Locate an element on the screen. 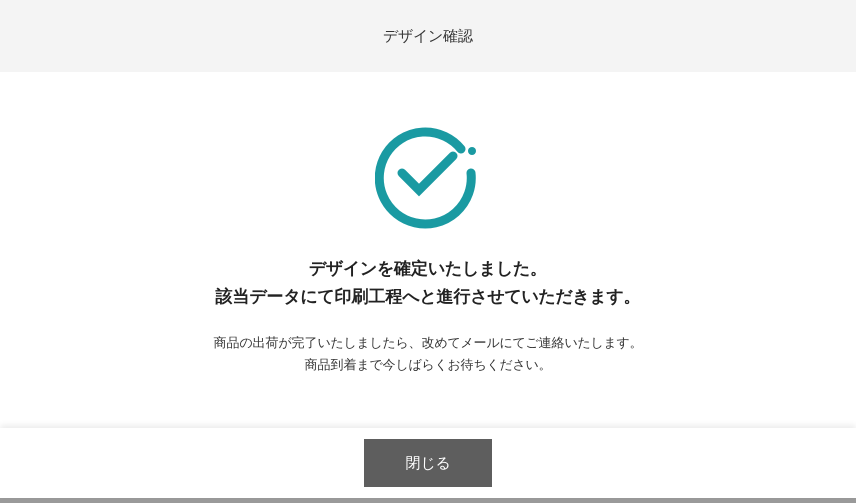  headline: デザインを確定いたしました。 is located at coordinates (428, 269).